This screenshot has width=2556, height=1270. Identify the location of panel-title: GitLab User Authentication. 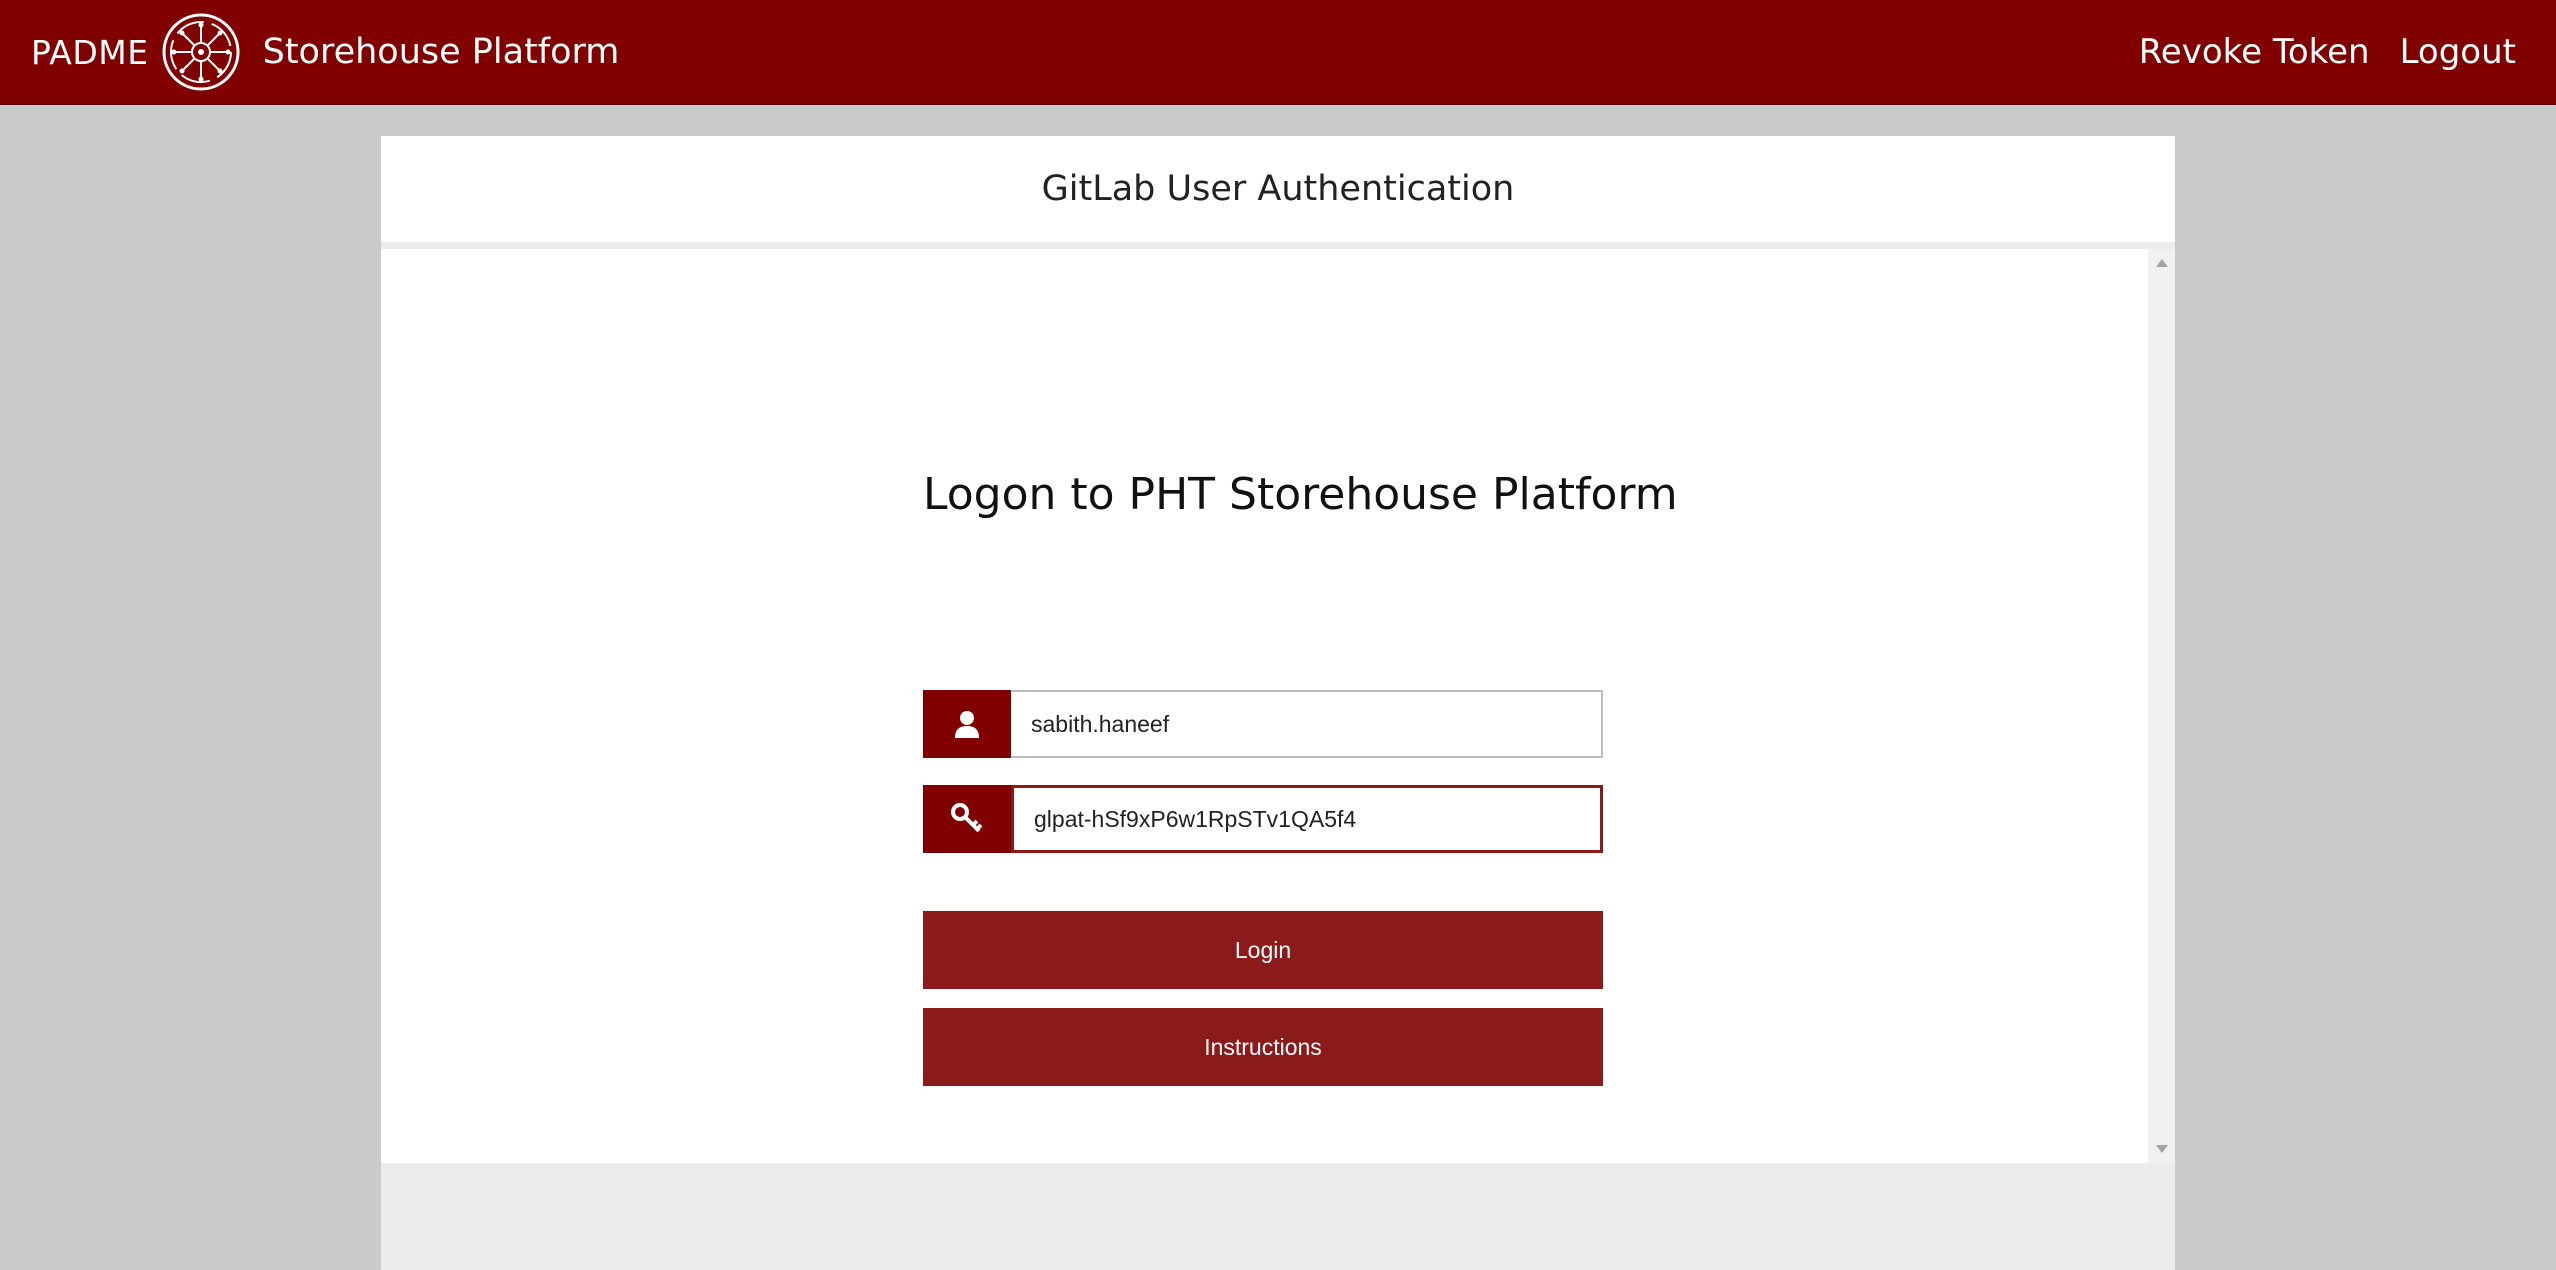
(1278, 189).